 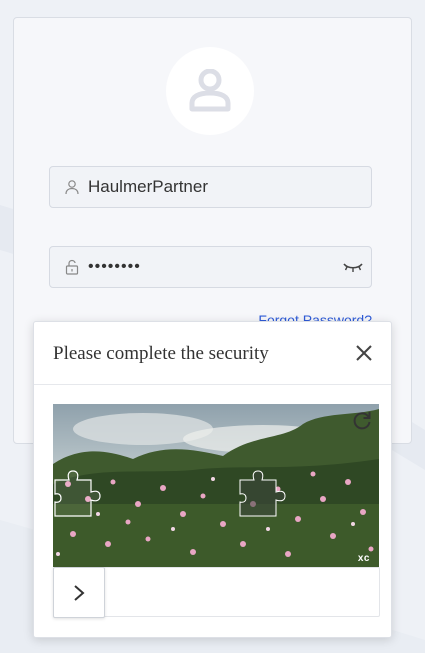 What do you see at coordinates (216, 592) in the screenshot?
I see `slider-track` at bounding box center [216, 592].